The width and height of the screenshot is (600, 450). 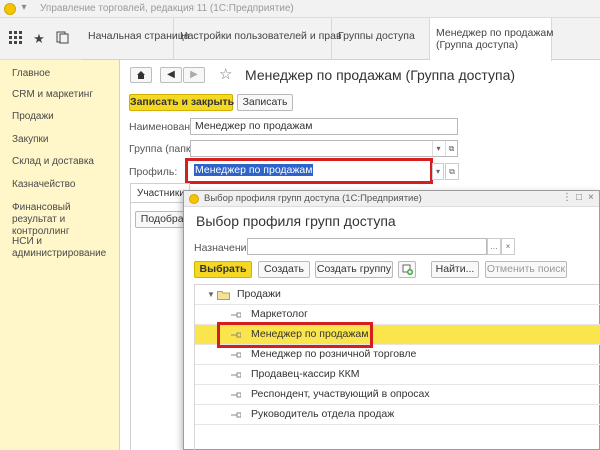 What do you see at coordinates (211, 294) in the screenshot?
I see `collapse-icon: ▼` at bounding box center [211, 294].